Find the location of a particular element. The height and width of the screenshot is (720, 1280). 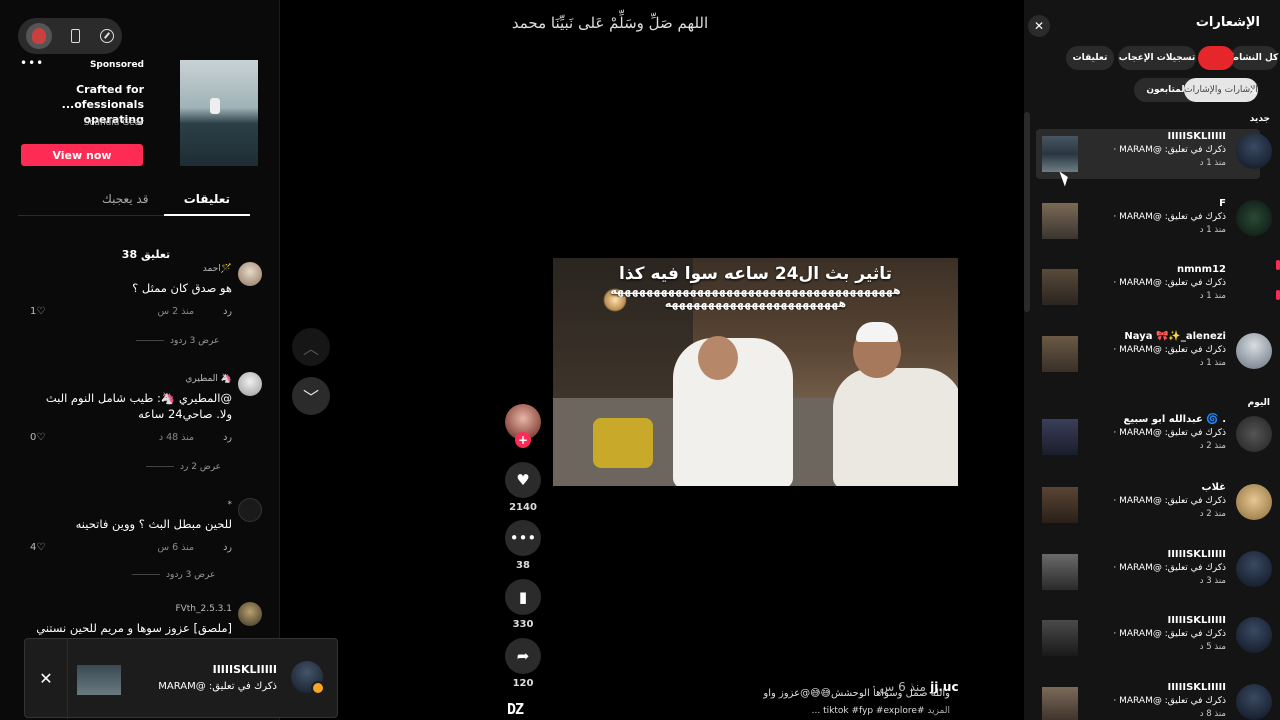

comment-username: FVth_2.5.3.1 is located at coordinates (203, 609).